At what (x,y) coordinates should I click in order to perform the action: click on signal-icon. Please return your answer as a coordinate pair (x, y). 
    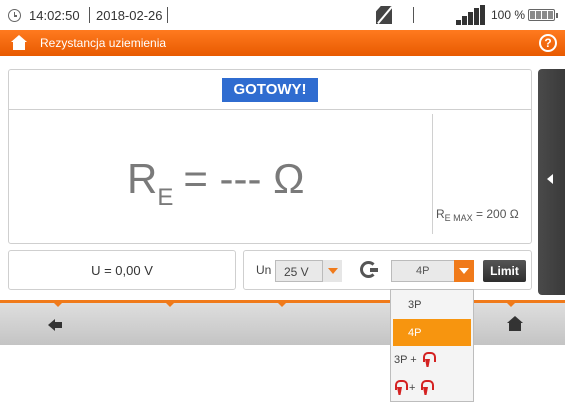
    Looking at the image, I should click on (471, 15).